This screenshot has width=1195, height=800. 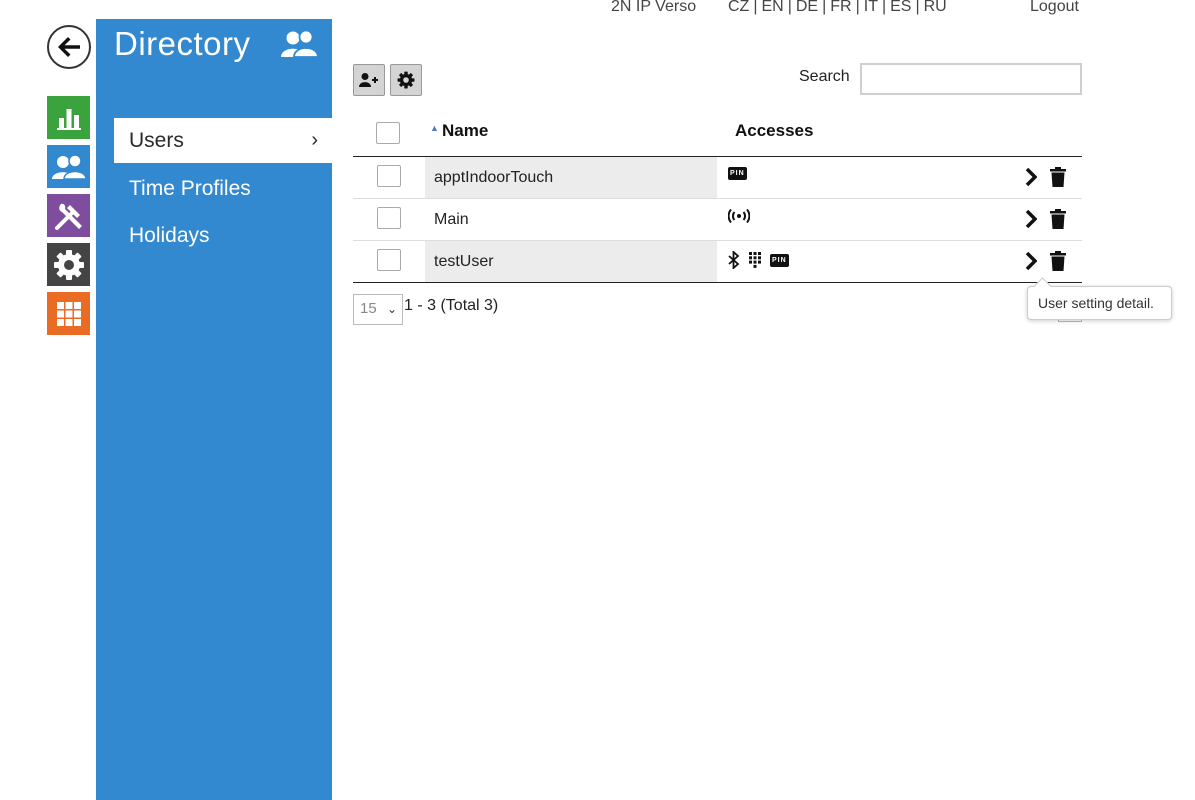 I want to click on lang-it: IT, so click(x=871, y=7).